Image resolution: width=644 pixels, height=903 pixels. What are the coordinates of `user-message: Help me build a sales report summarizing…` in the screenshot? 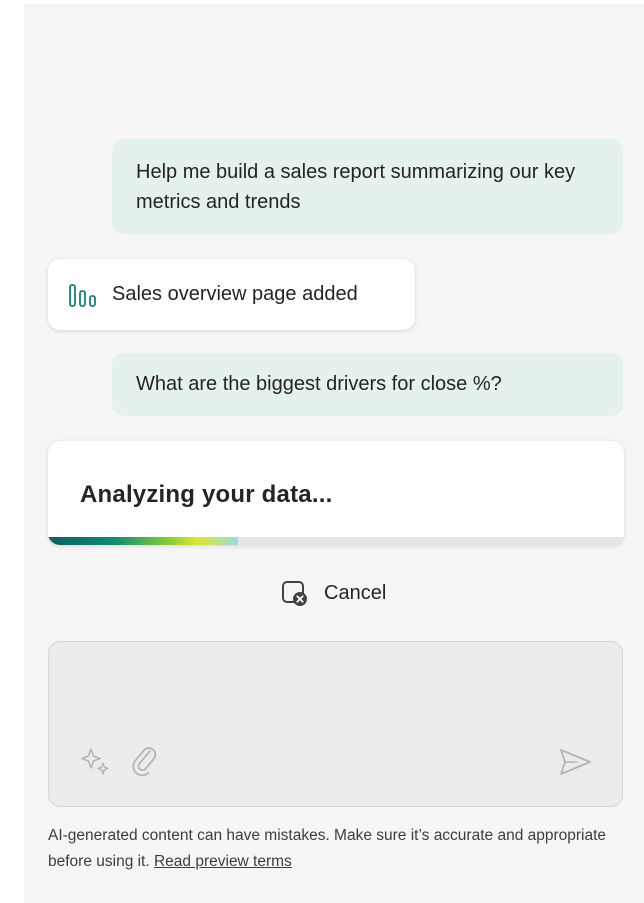 It's located at (367, 186).